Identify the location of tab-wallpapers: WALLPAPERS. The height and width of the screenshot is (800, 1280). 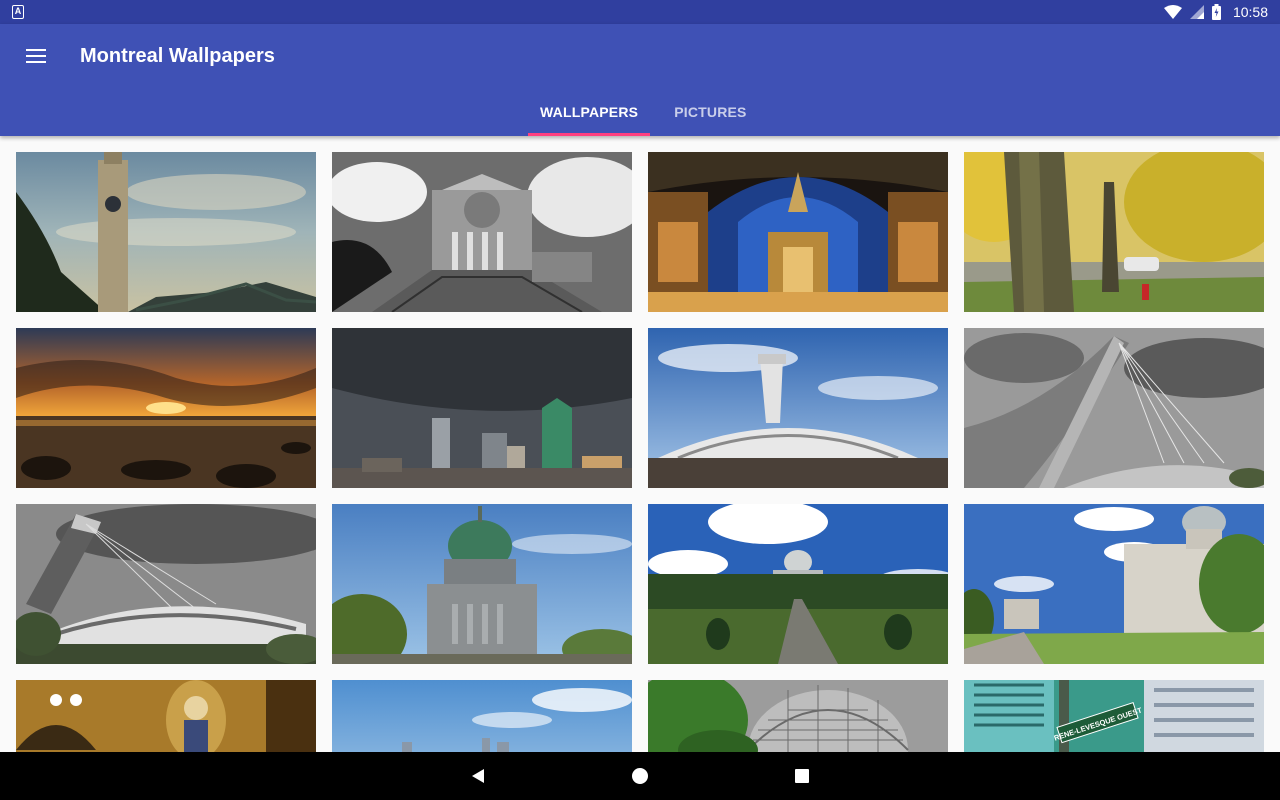
(589, 112).